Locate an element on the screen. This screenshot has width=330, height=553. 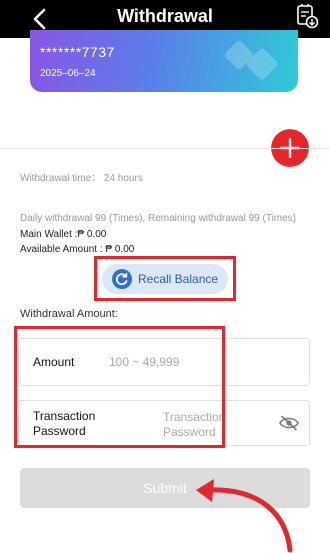
recall-balance-label: Recall Balance is located at coordinates (178, 279).